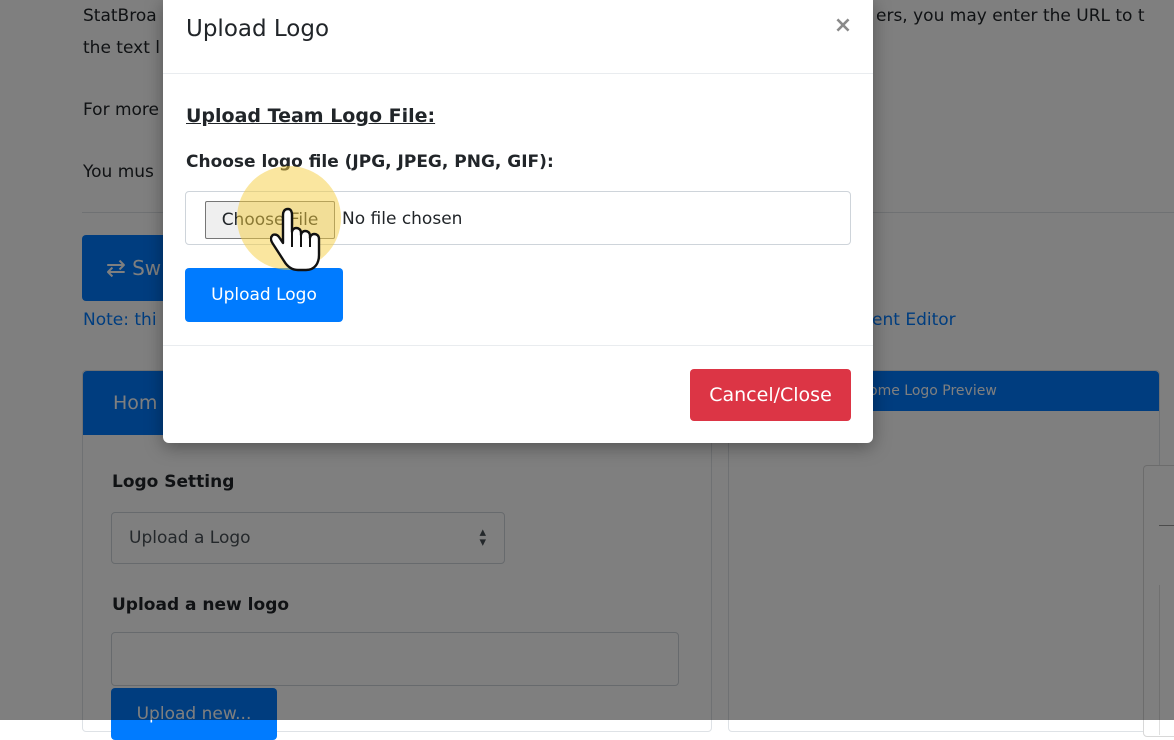  I want to click on cancel-close-button: Cancel/Close, so click(770, 395).